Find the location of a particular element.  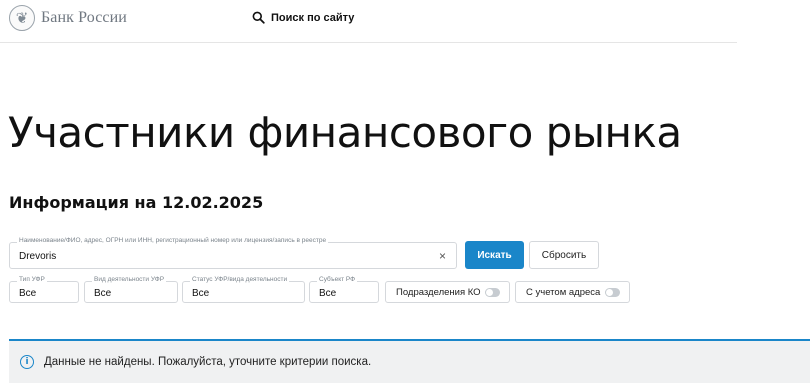

toggle-ko-subdivisions: Подразделения КО is located at coordinates (447, 292).